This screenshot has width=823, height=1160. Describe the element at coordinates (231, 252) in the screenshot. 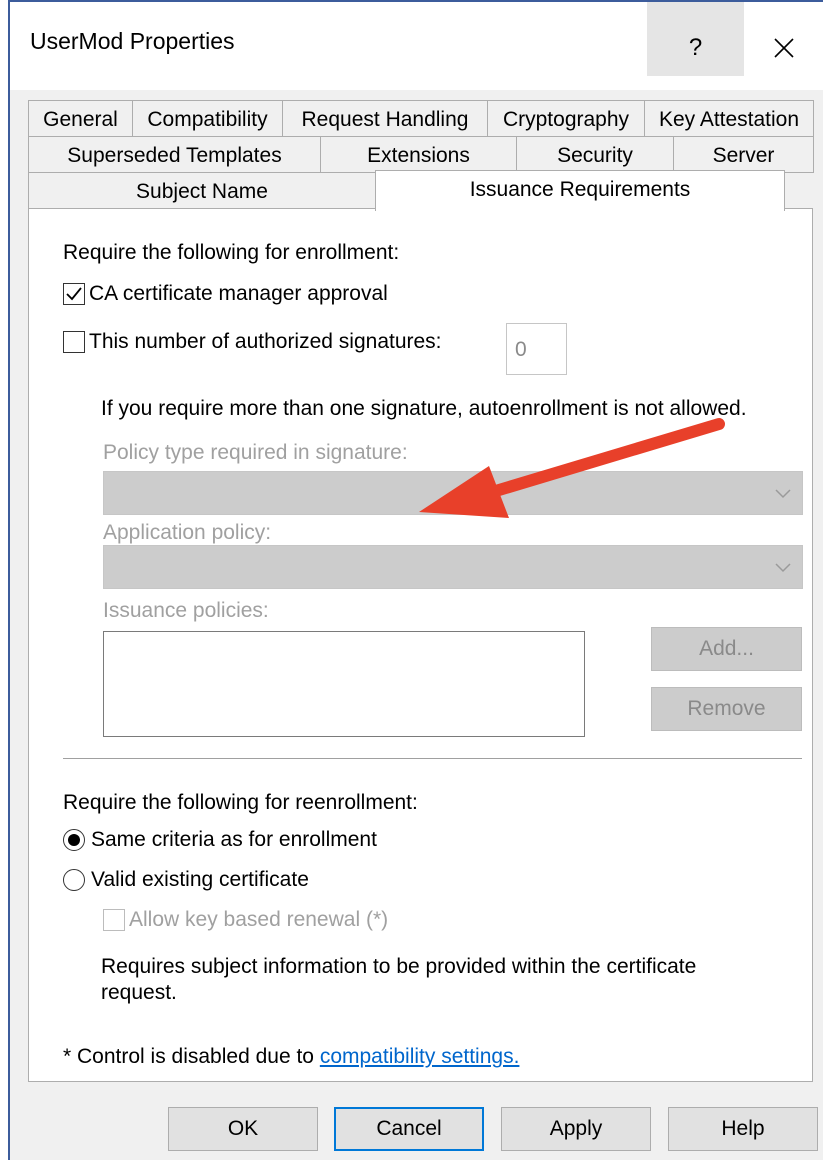

I see `enrollment-heading: Require the following for enrollment:` at that location.